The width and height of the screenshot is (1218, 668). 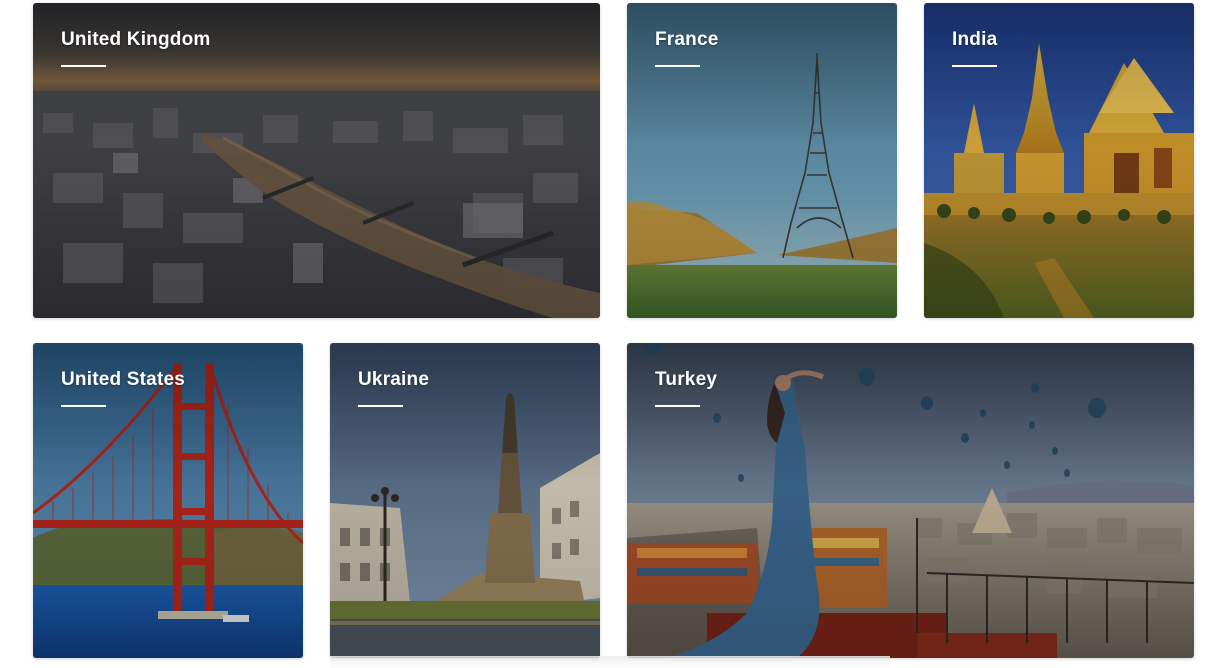 I want to click on card-caption: France, so click(x=687, y=48).